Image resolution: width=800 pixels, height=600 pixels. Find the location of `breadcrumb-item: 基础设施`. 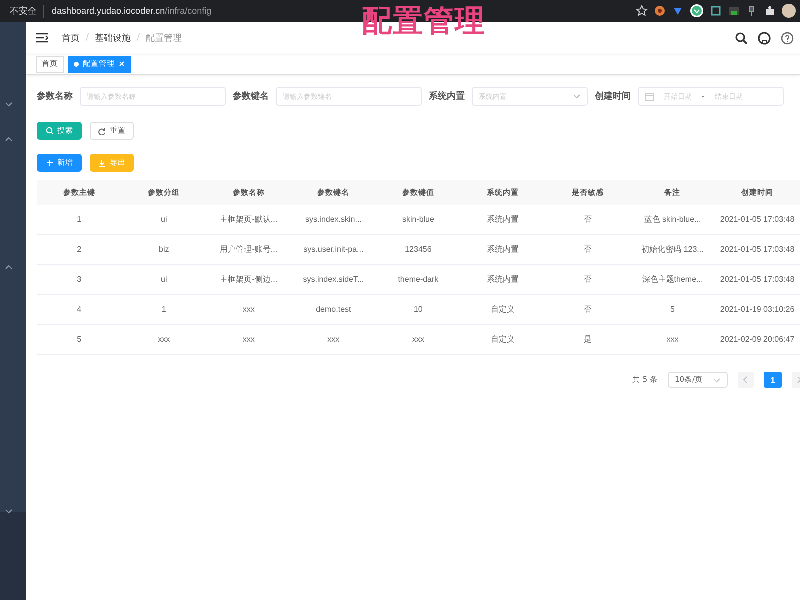

breadcrumb-item: 基础设施 is located at coordinates (113, 38).